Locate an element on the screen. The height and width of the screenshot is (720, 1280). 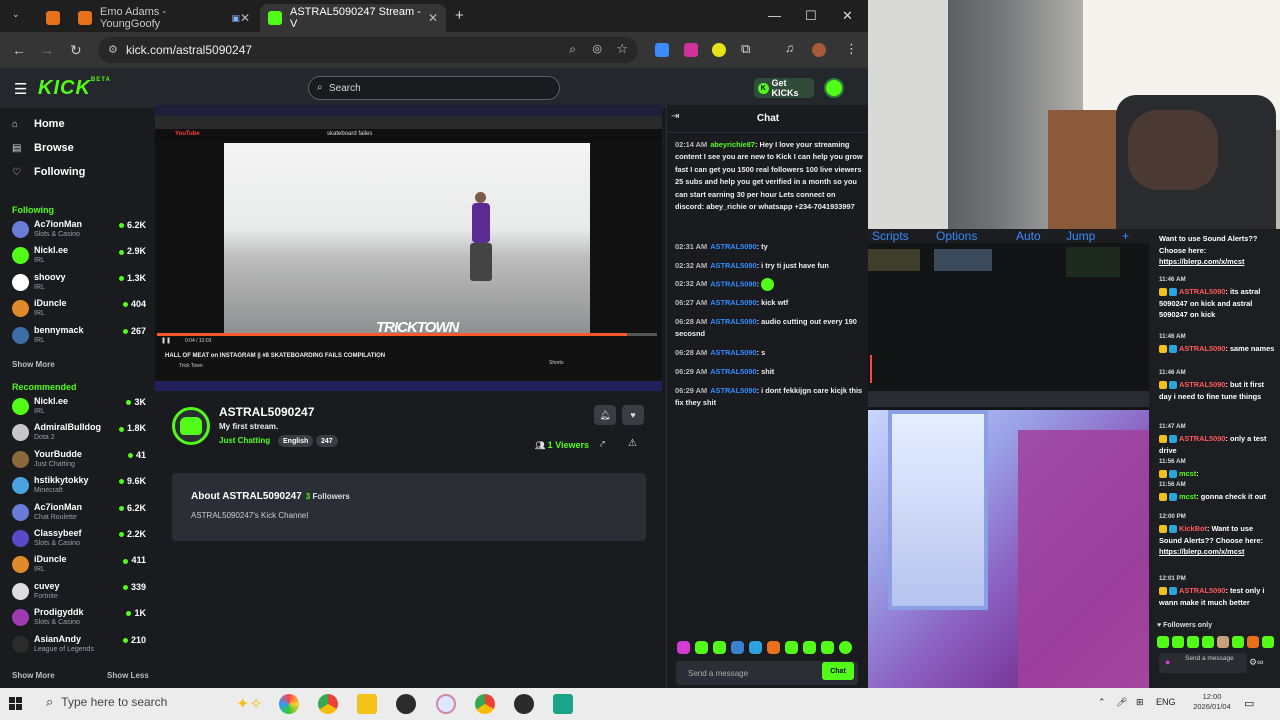
channel-avatar is located at coordinates (20, 406).